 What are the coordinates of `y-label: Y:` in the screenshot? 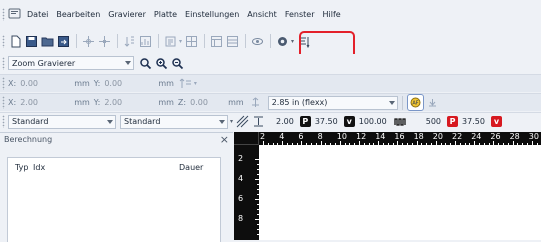 It's located at (97, 83).